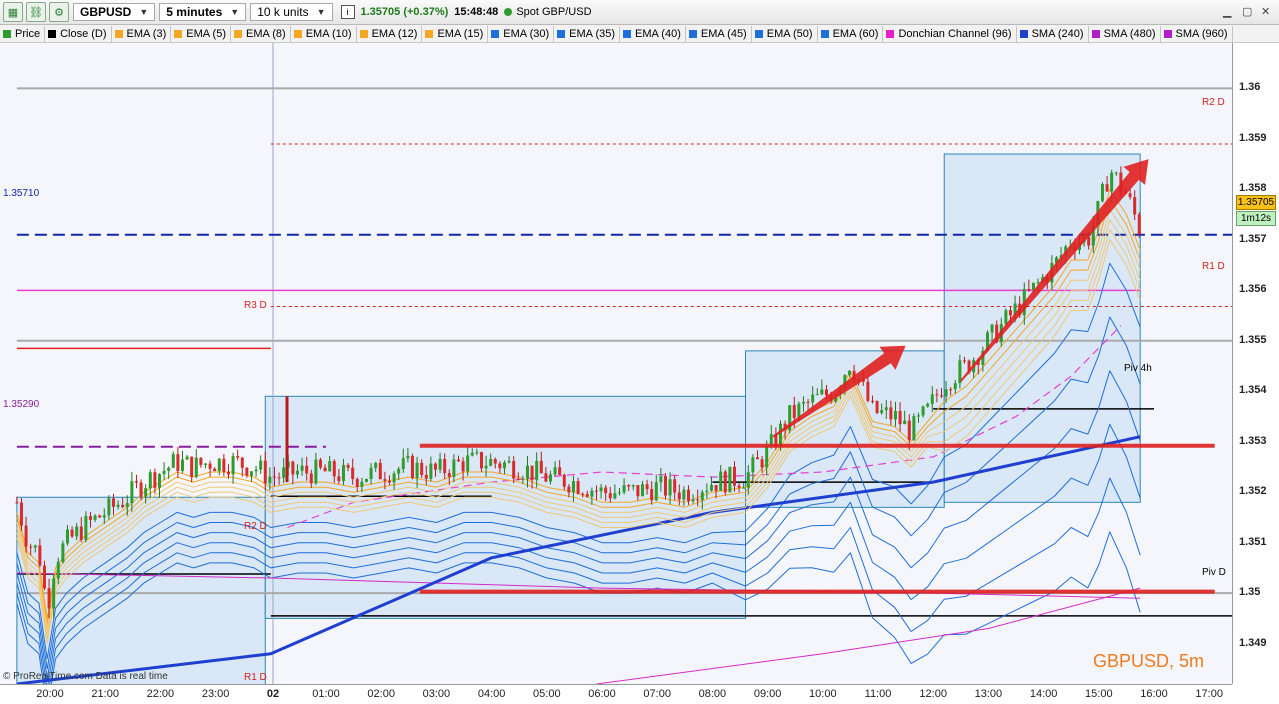 The image size is (1279, 704). Describe the element at coordinates (85, 676) in the screenshot. I see `credit-text: © ProRealTime.com Data is real time` at that location.